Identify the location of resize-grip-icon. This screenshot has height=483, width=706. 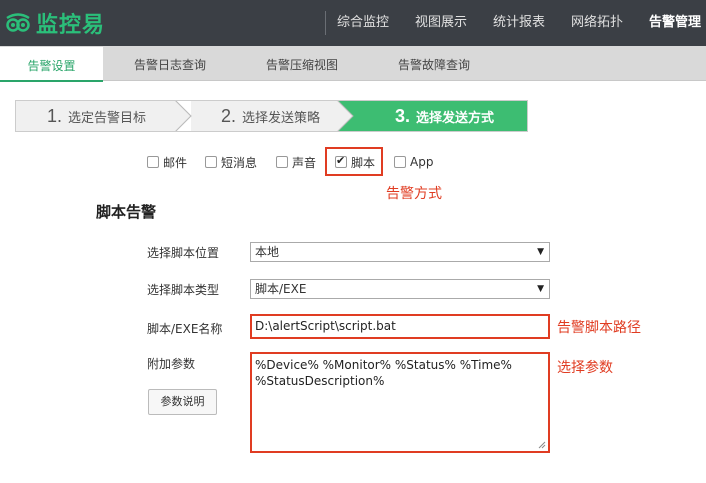
(542, 445).